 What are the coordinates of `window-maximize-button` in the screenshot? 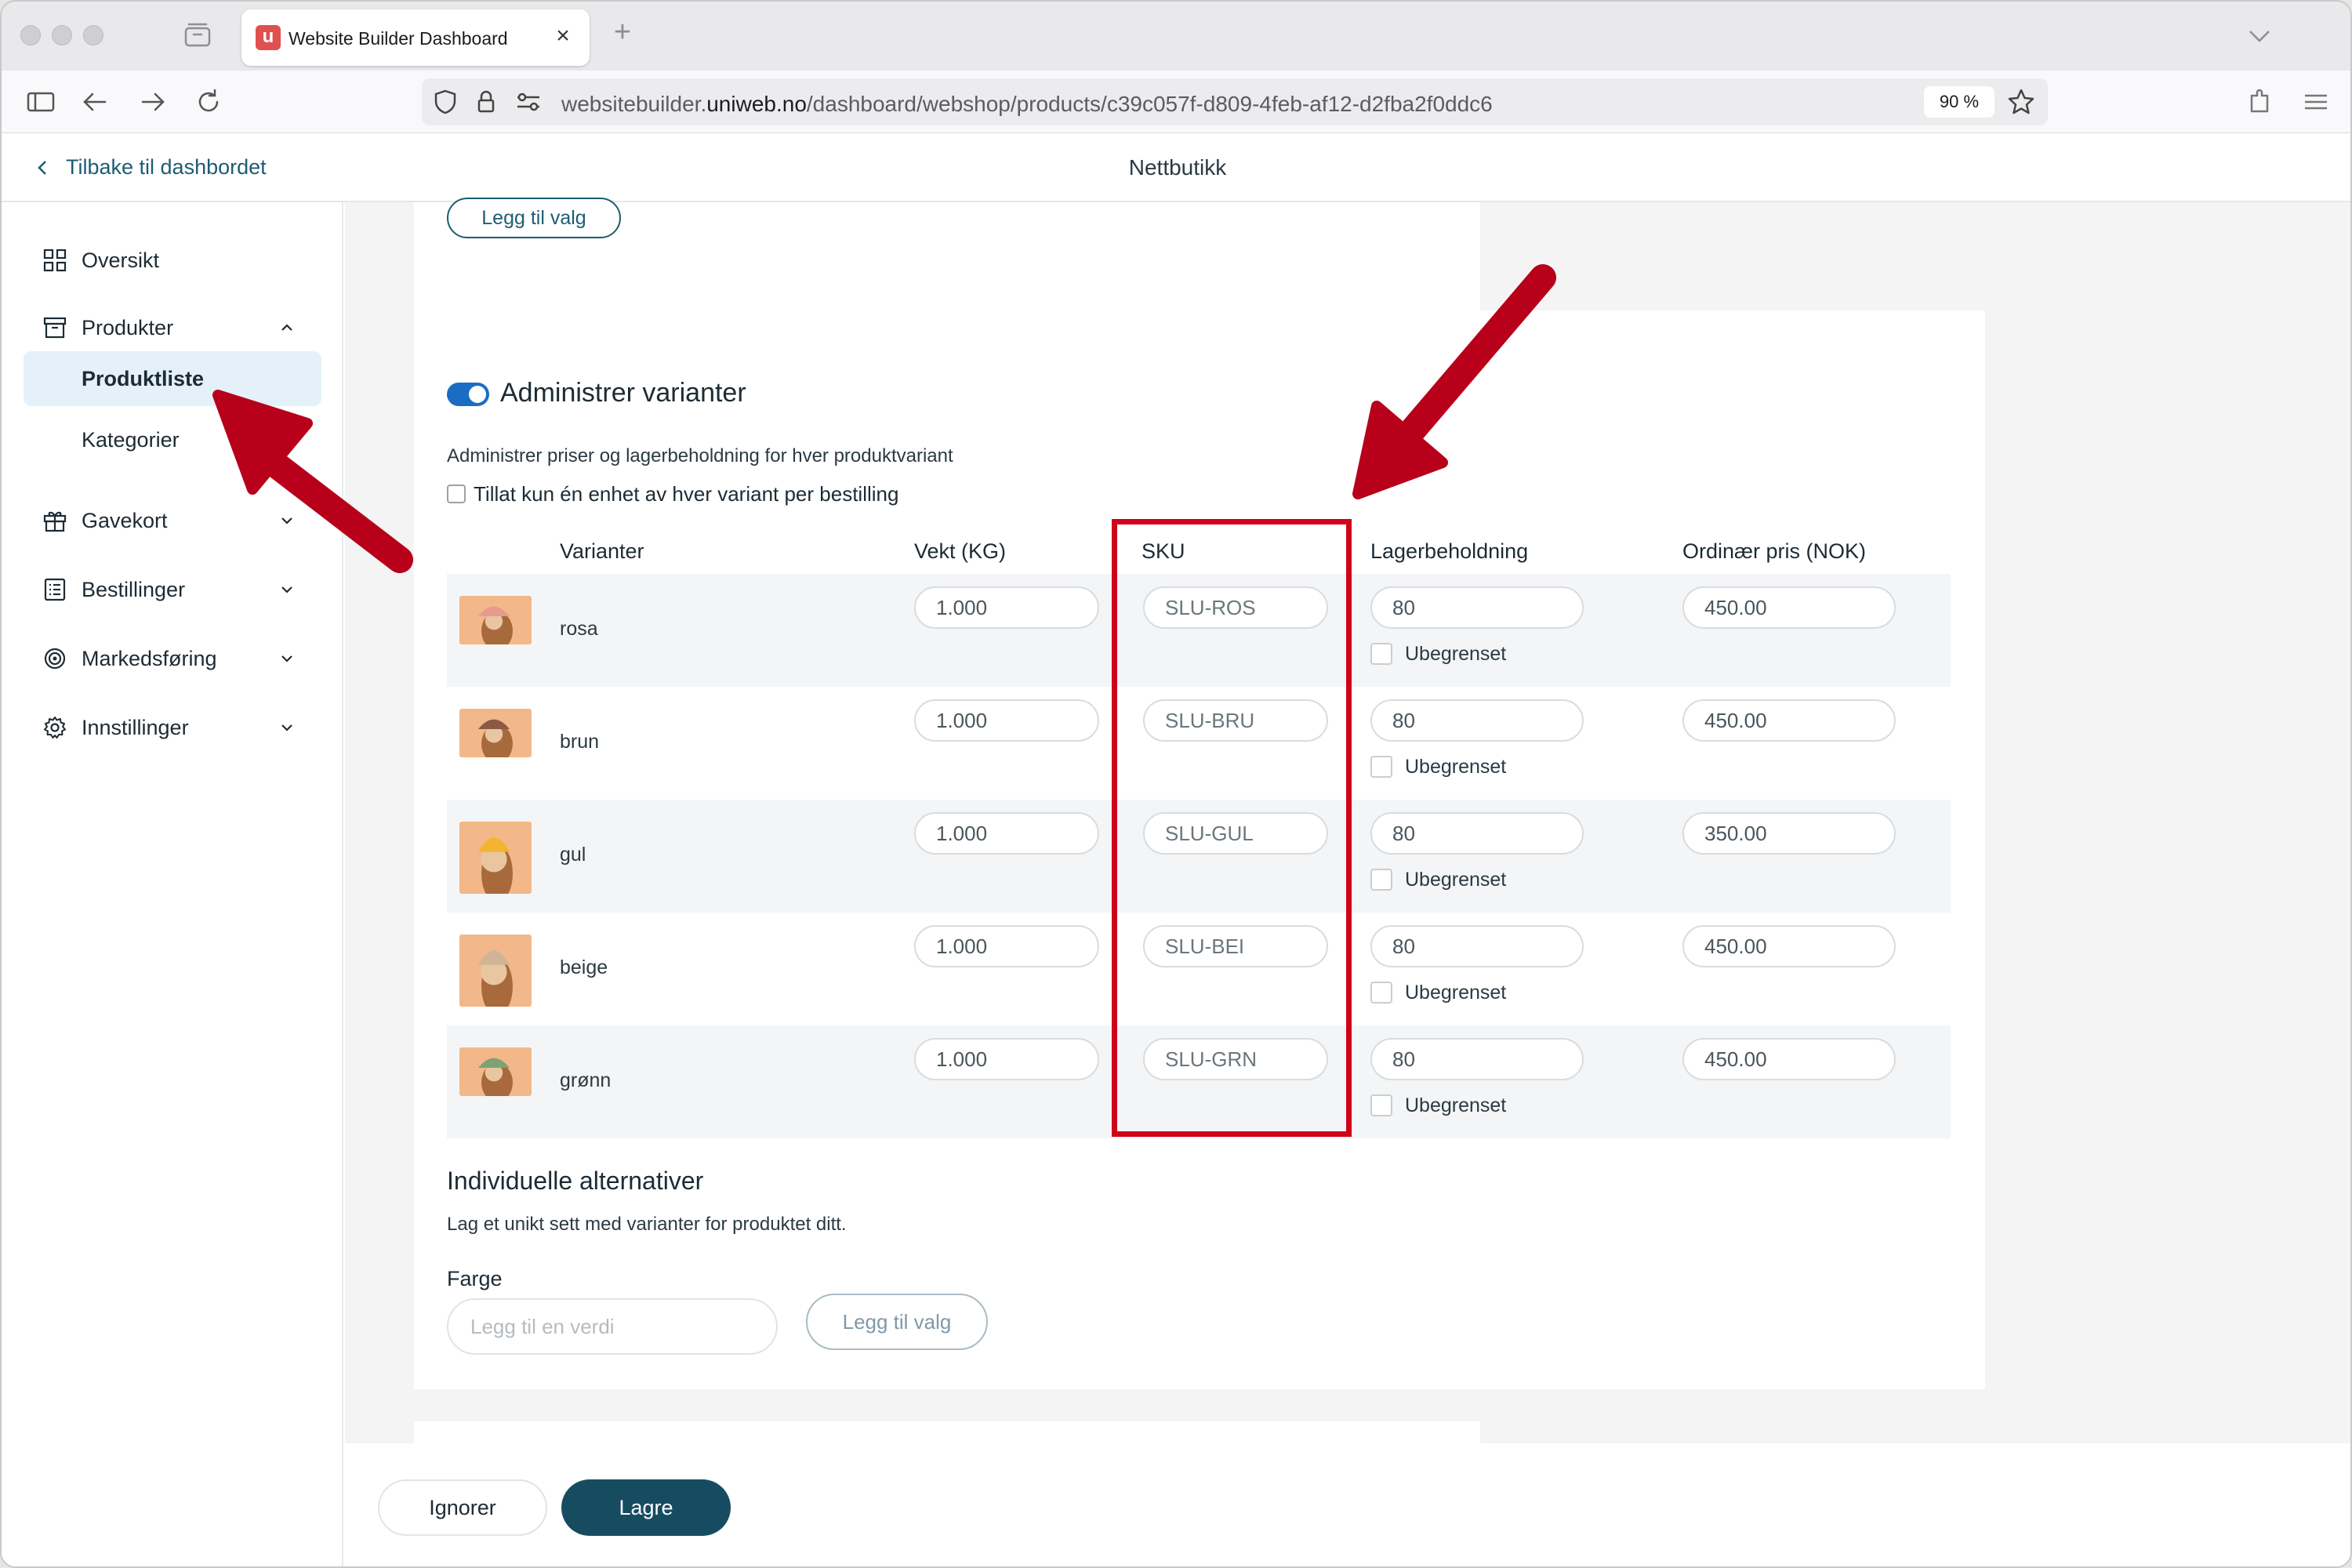 It's located at (93, 35).